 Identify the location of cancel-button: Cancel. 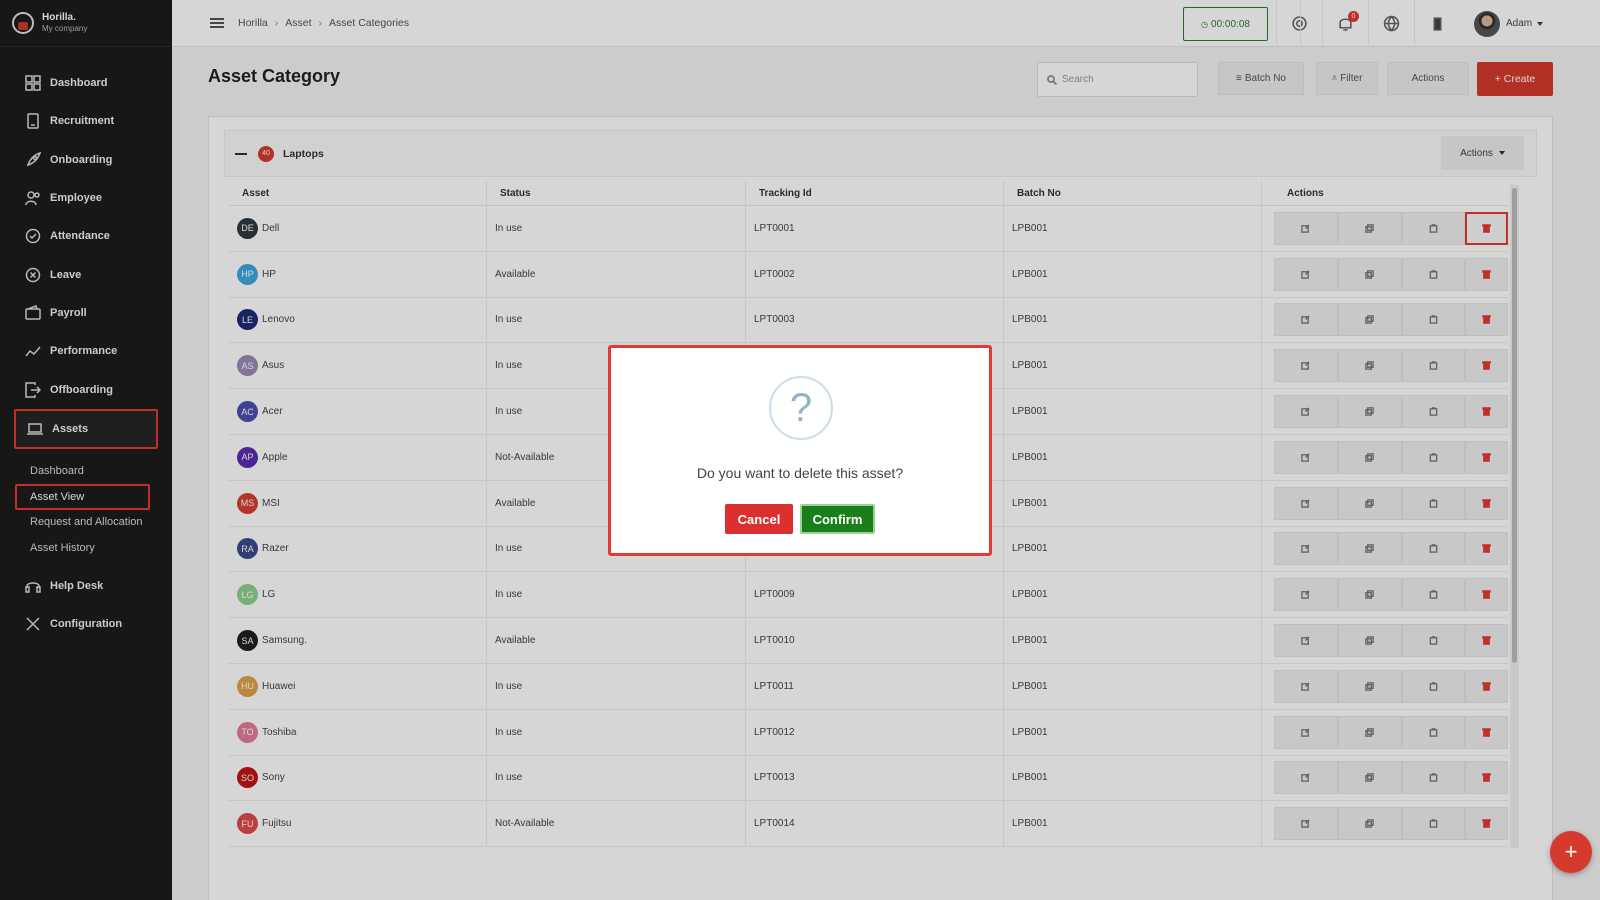
(759, 519).